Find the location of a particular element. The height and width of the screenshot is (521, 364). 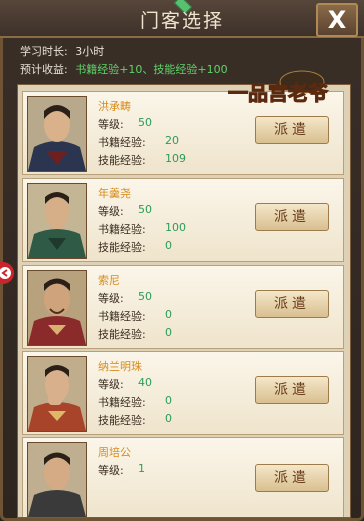

retainer-card: 周培公 等级: 1 派遣 is located at coordinates (183, 477).